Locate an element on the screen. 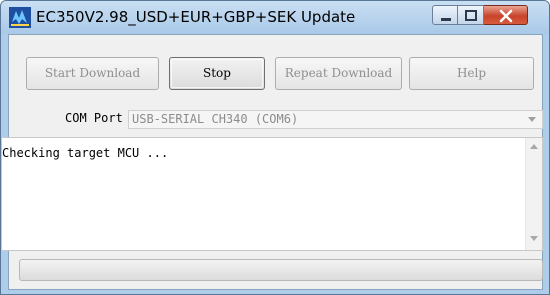  com-port-select: USB-SERIAL CH340 (COM6) is located at coordinates (335, 119).